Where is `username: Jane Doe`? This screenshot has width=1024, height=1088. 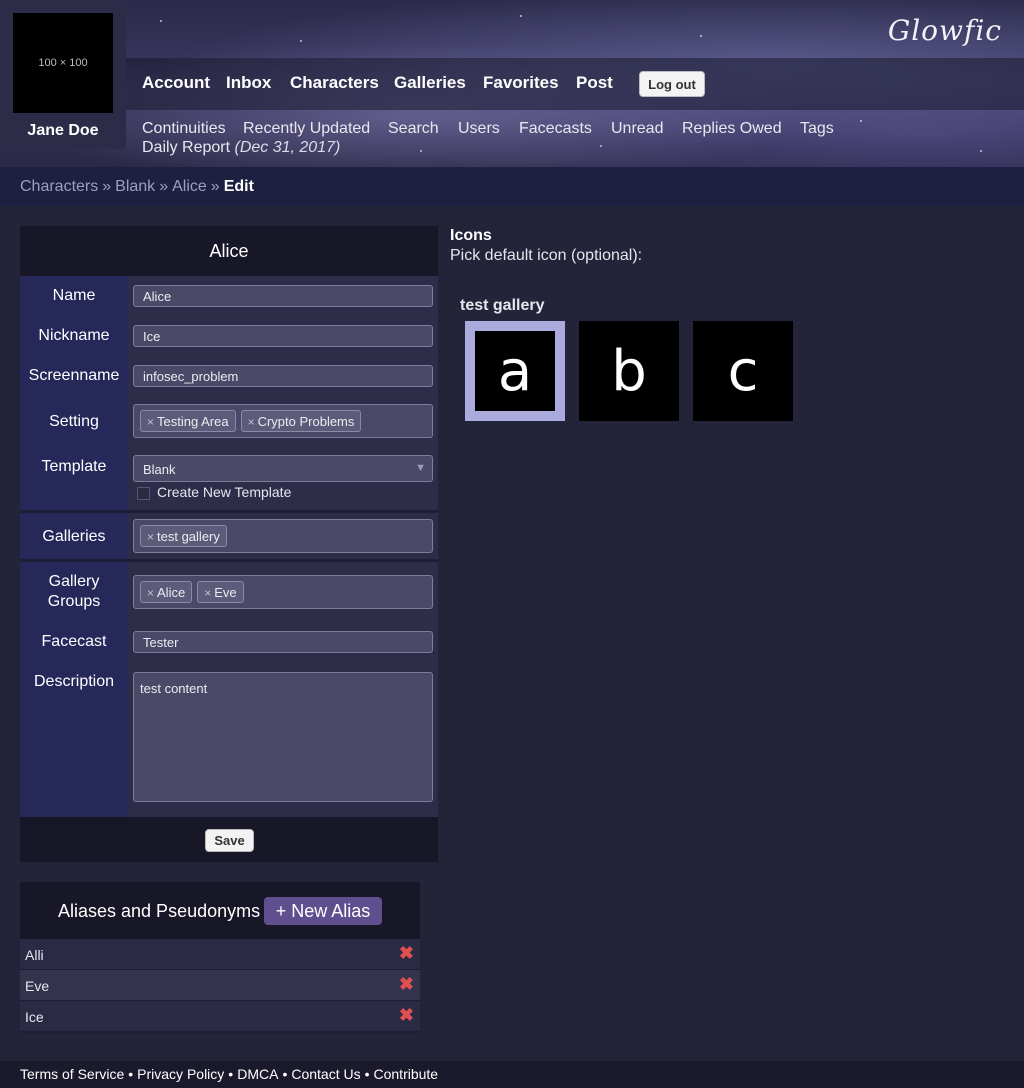
username: Jane Doe is located at coordinates (63, 131).